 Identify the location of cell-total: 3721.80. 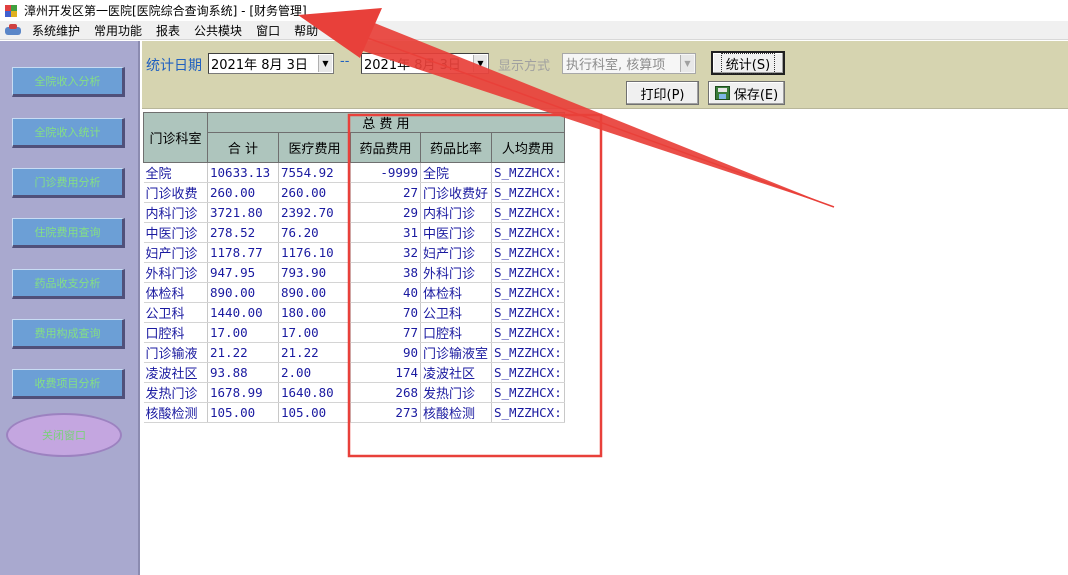
(243, 212).